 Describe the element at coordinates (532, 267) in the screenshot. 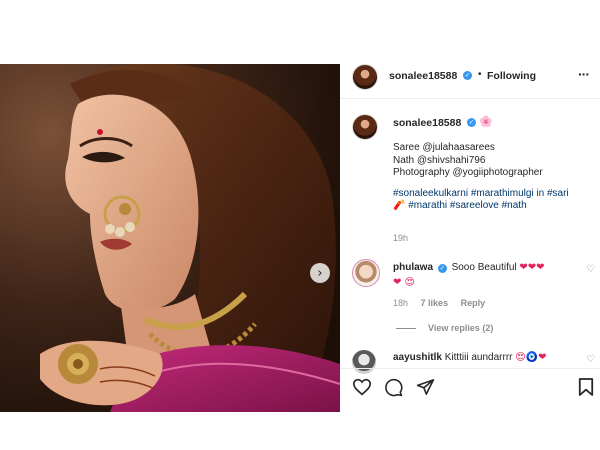

I see `comment-emojis: ❤❤❤` at that location.